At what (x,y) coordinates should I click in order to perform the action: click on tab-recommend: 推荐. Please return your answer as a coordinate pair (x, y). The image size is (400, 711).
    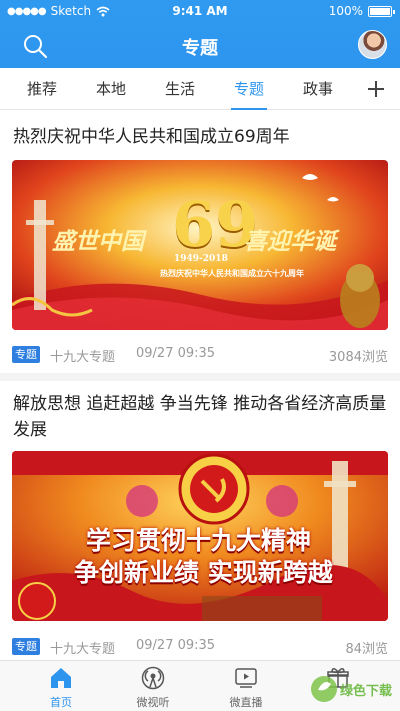
    Looking at the image, I should click on (42, 89).